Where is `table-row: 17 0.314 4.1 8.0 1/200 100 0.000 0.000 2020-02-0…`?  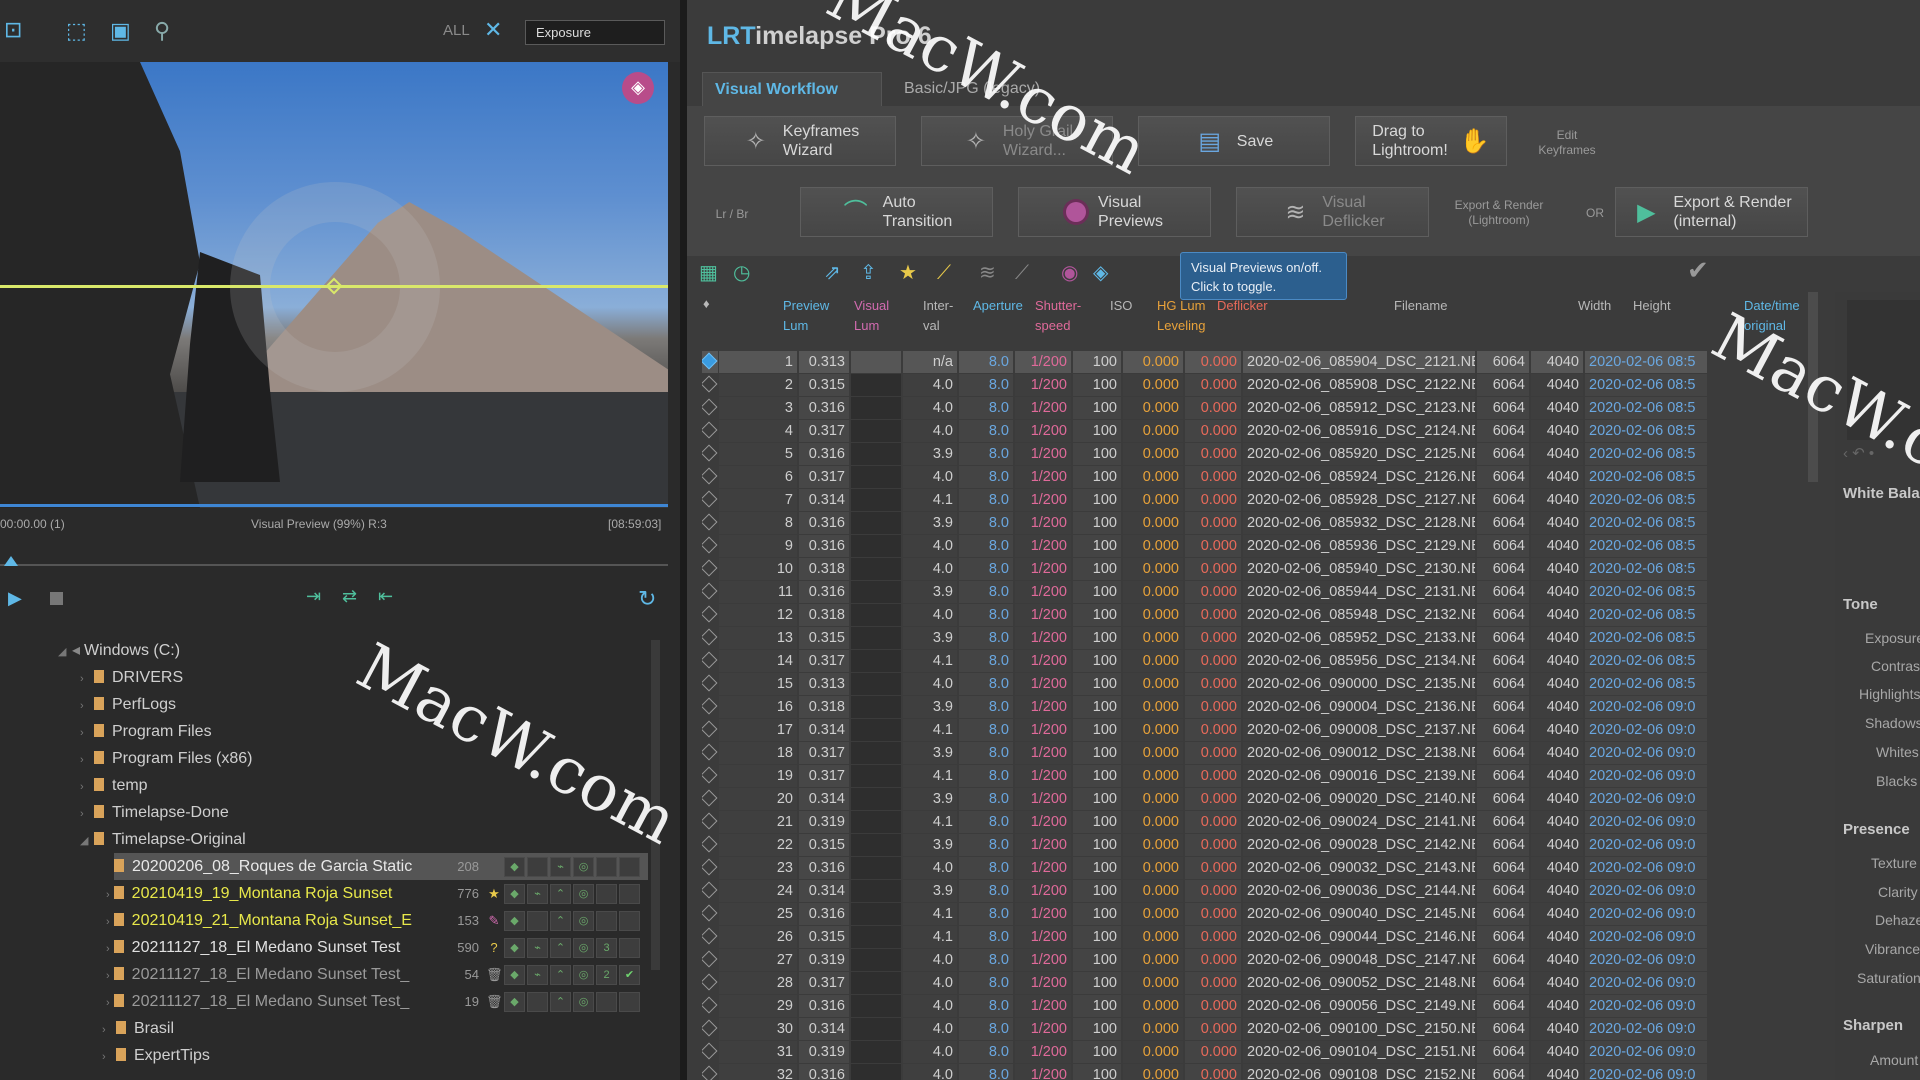
table-row: 17 0.314 4.1 8.0 1/200 100 0.000 0.000 2020-02-0… is located at coordinates (1247, 730).